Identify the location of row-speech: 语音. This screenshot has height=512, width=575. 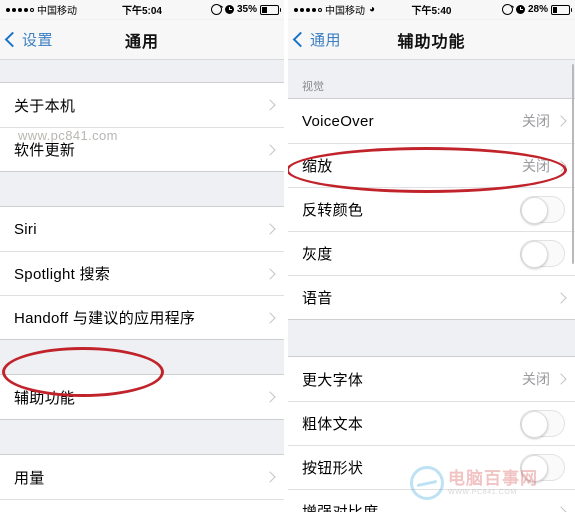
(431, 297).